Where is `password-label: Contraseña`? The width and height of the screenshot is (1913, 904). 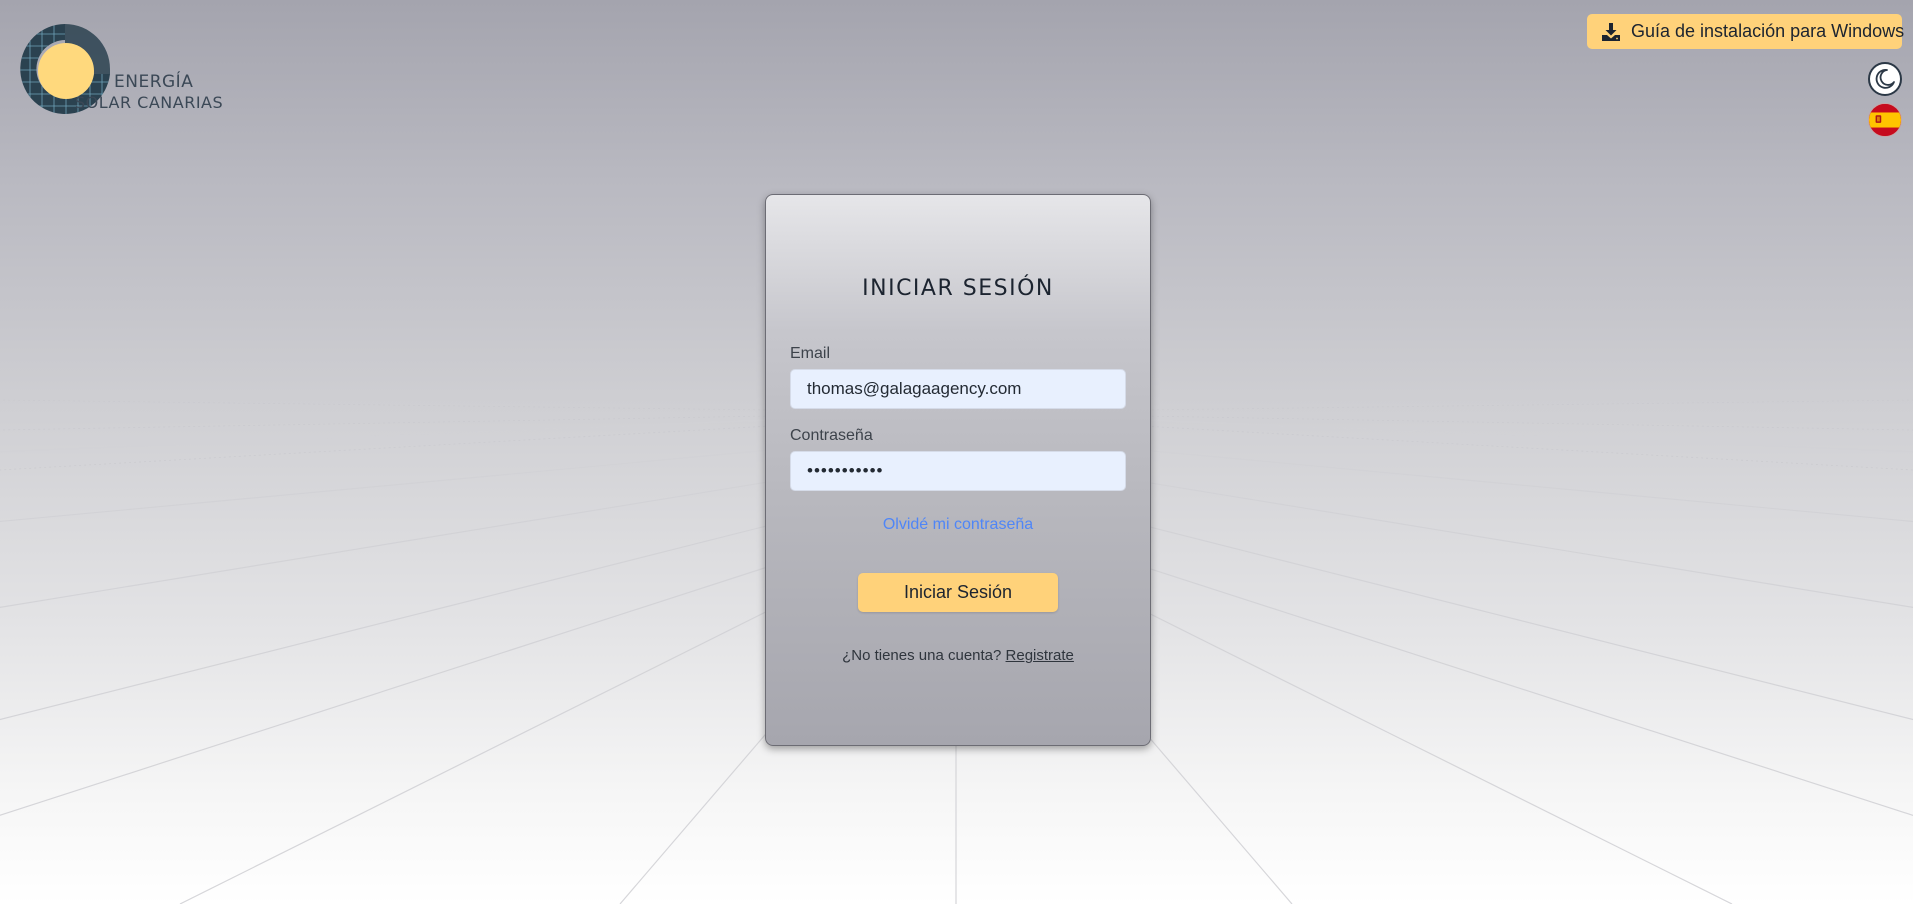
password-label: Contraseña is located at coordinates (831, 435).